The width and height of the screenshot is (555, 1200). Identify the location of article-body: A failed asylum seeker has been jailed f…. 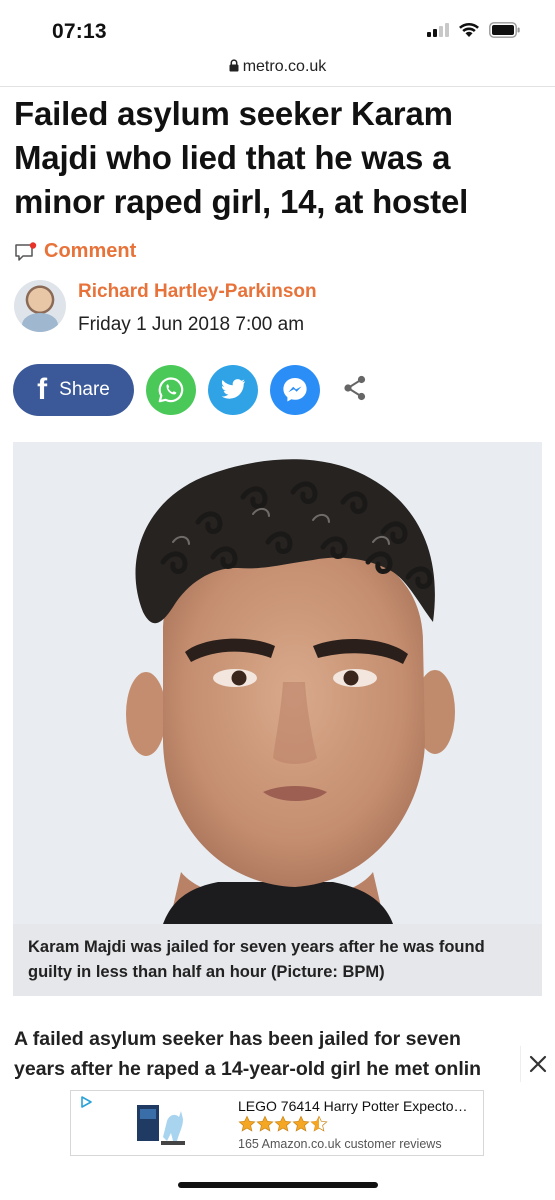
(270, 1054).